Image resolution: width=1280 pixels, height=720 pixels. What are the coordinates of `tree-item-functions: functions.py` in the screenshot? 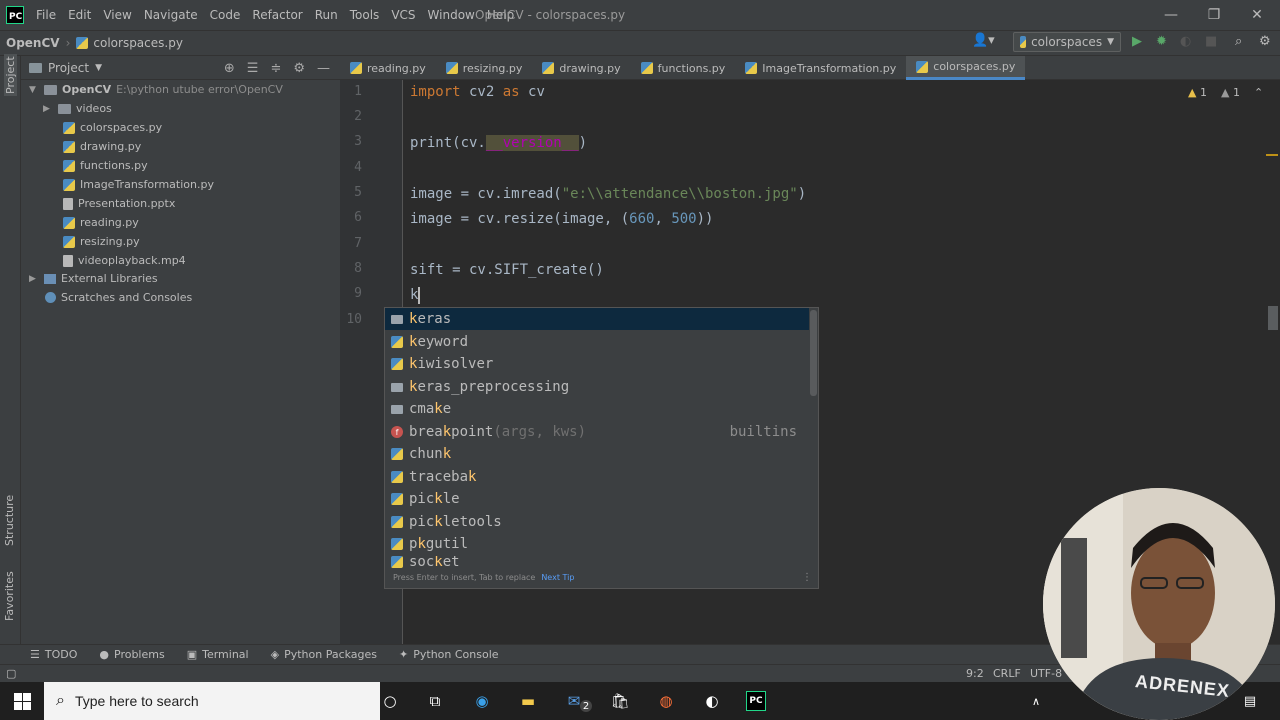 It's located at (105, 165).